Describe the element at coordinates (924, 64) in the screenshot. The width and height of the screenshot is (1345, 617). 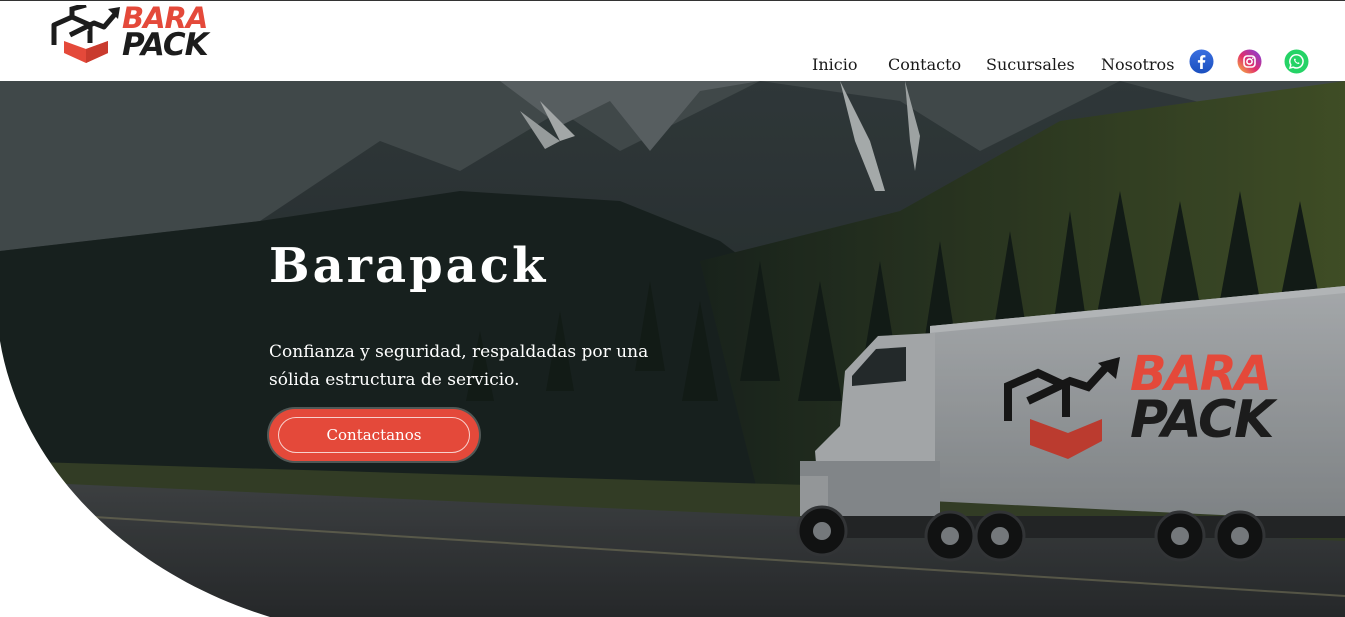
I see `nav-item-contacto: Contacto` at that location.